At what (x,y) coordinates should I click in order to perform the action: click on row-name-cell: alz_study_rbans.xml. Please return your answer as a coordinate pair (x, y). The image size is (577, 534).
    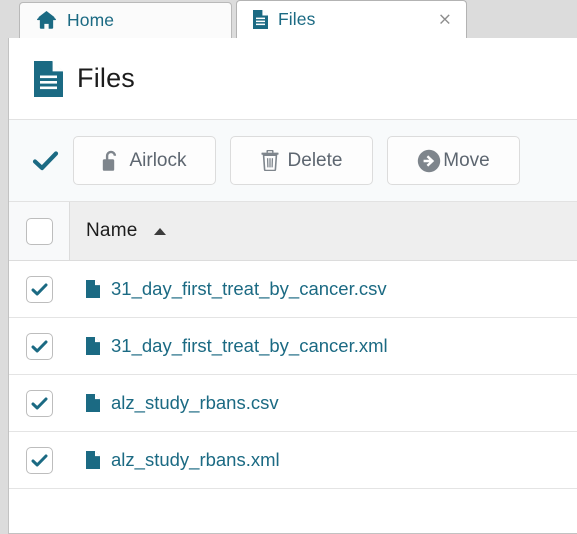
    Looking at the image, I should click on (323, 460).